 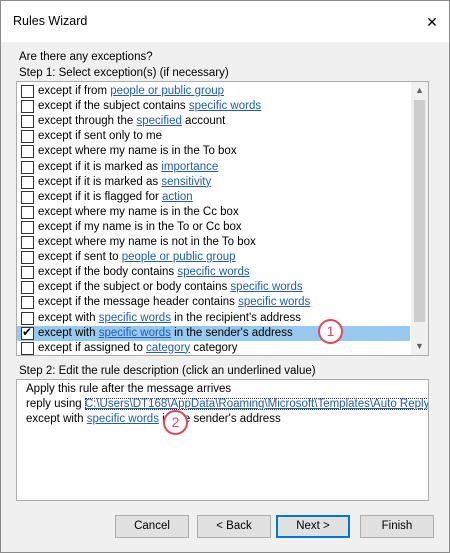 I want to click on exception-text: except where my name is in the Cc box, so click(x=138, y=212).